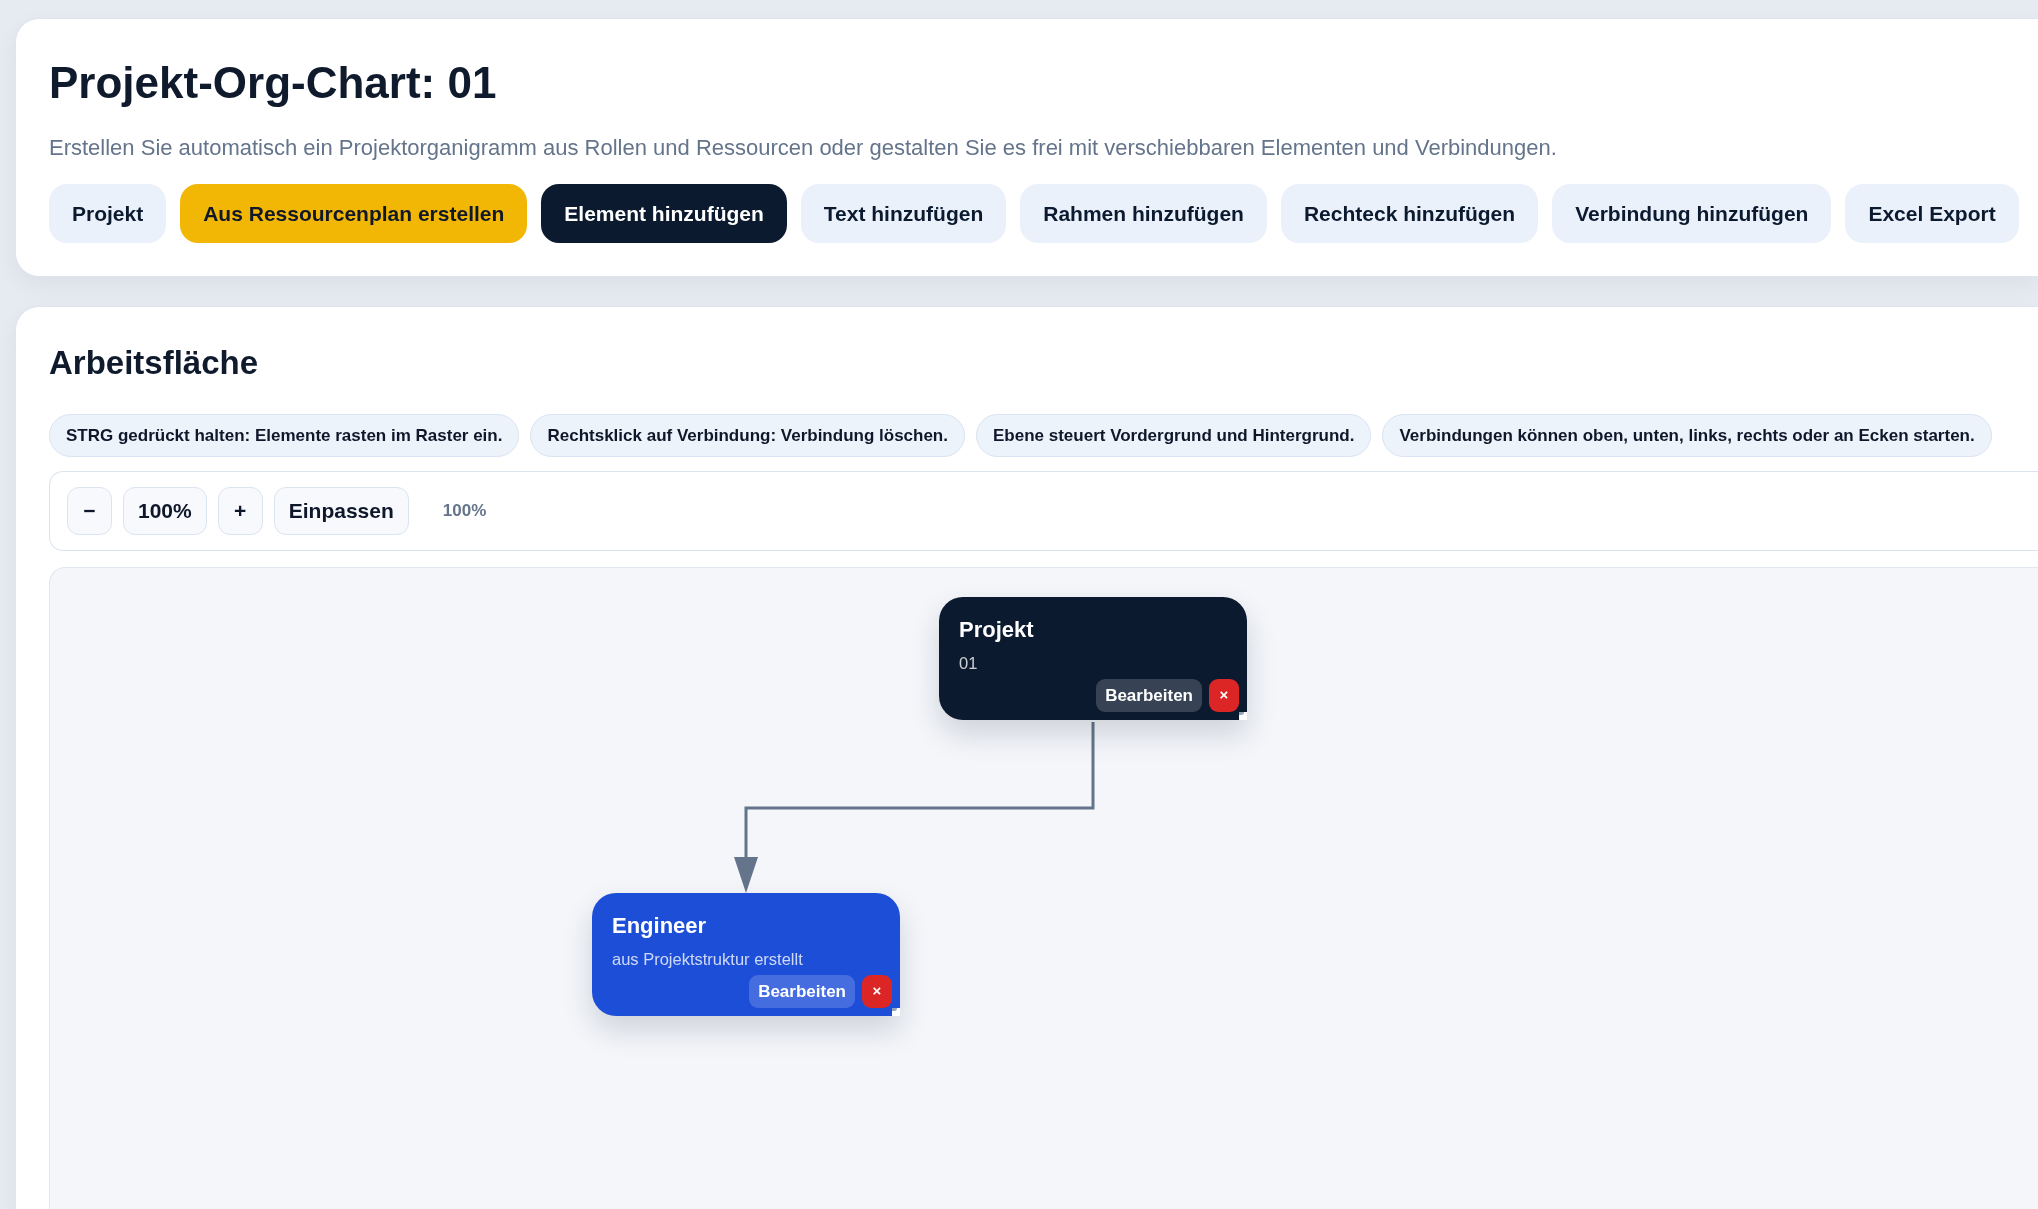  Describe the element at coordinates (1692, 213) in the screenshot. I see `toolbar-button: Verbindung hinzufügen` at that location.